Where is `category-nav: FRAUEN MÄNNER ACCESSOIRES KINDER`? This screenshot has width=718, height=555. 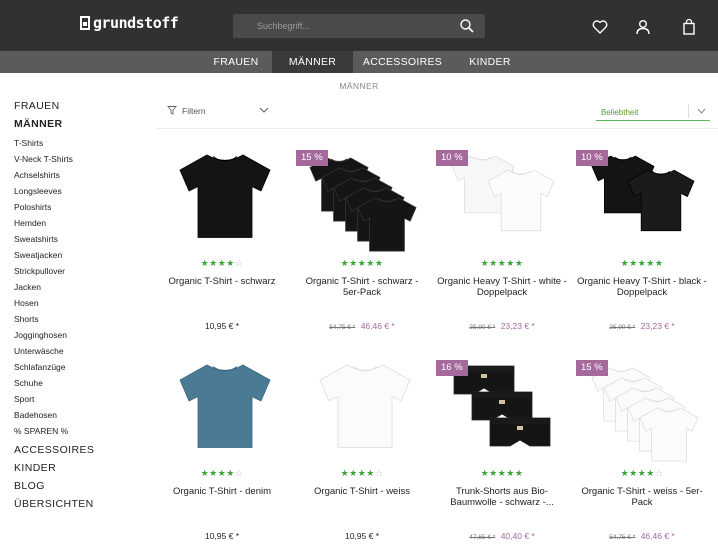
category-nav: FRAUEN MÄNNER ACCESSOIRES KINDER is located at coordinates (359, 62).